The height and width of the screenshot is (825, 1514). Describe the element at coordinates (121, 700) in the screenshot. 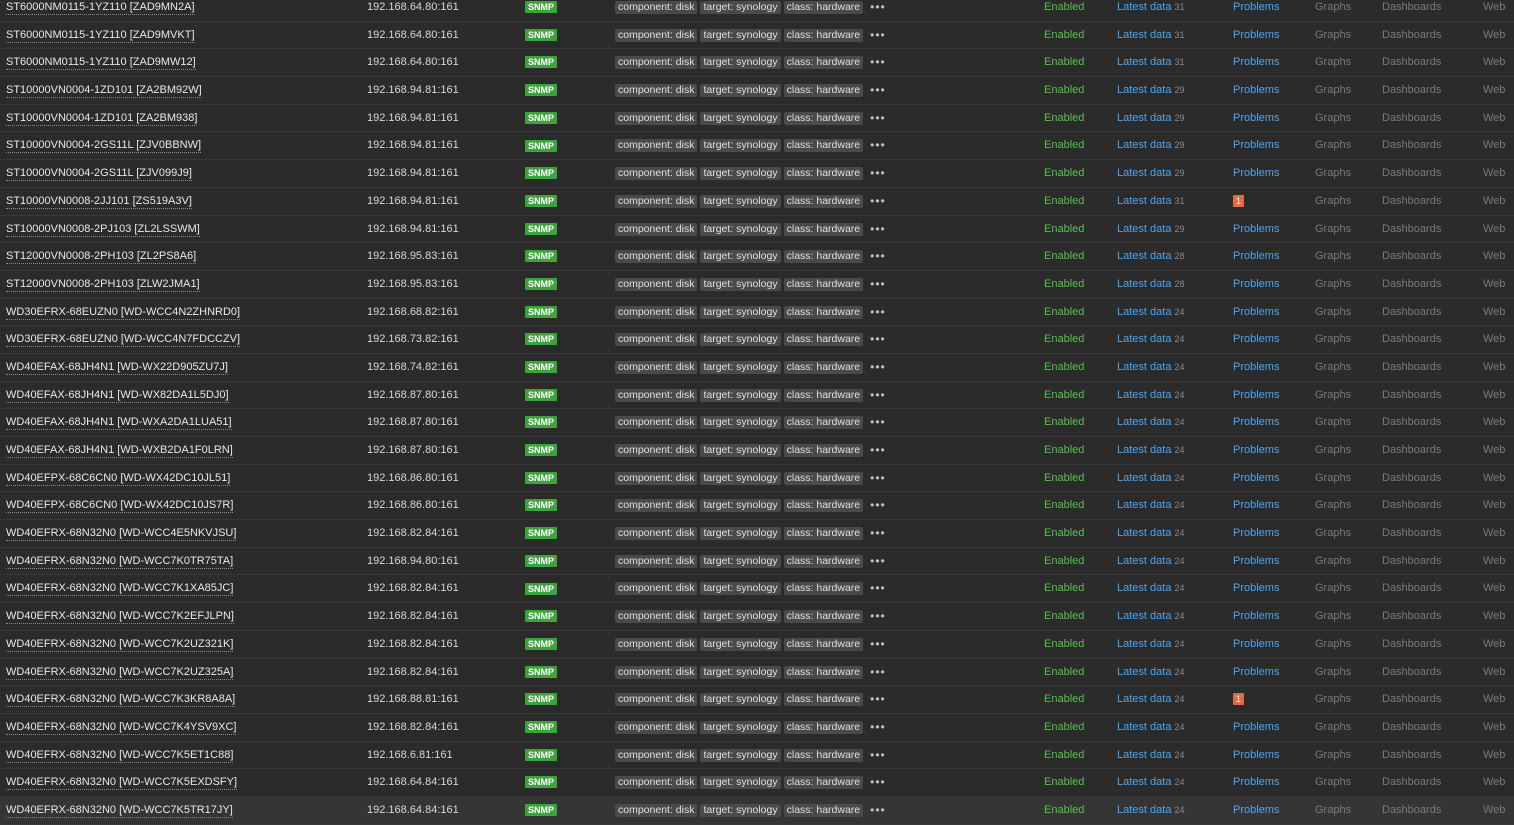

I see `host-name-link: WD40EFRX-68N32N0 [WD-WCC7K3KR8A8A]` at that location.